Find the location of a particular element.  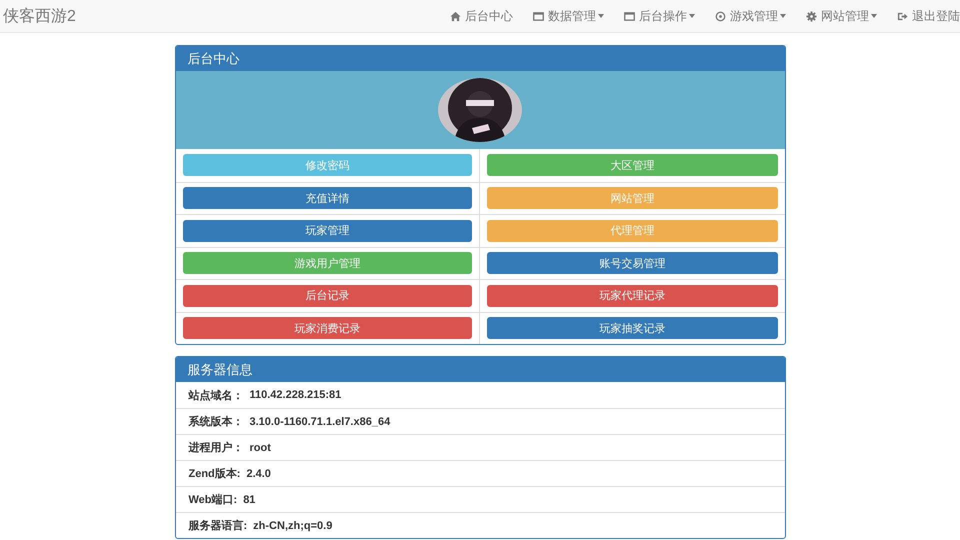

info-label: 进程用户： is located at coordinates (216, 447).